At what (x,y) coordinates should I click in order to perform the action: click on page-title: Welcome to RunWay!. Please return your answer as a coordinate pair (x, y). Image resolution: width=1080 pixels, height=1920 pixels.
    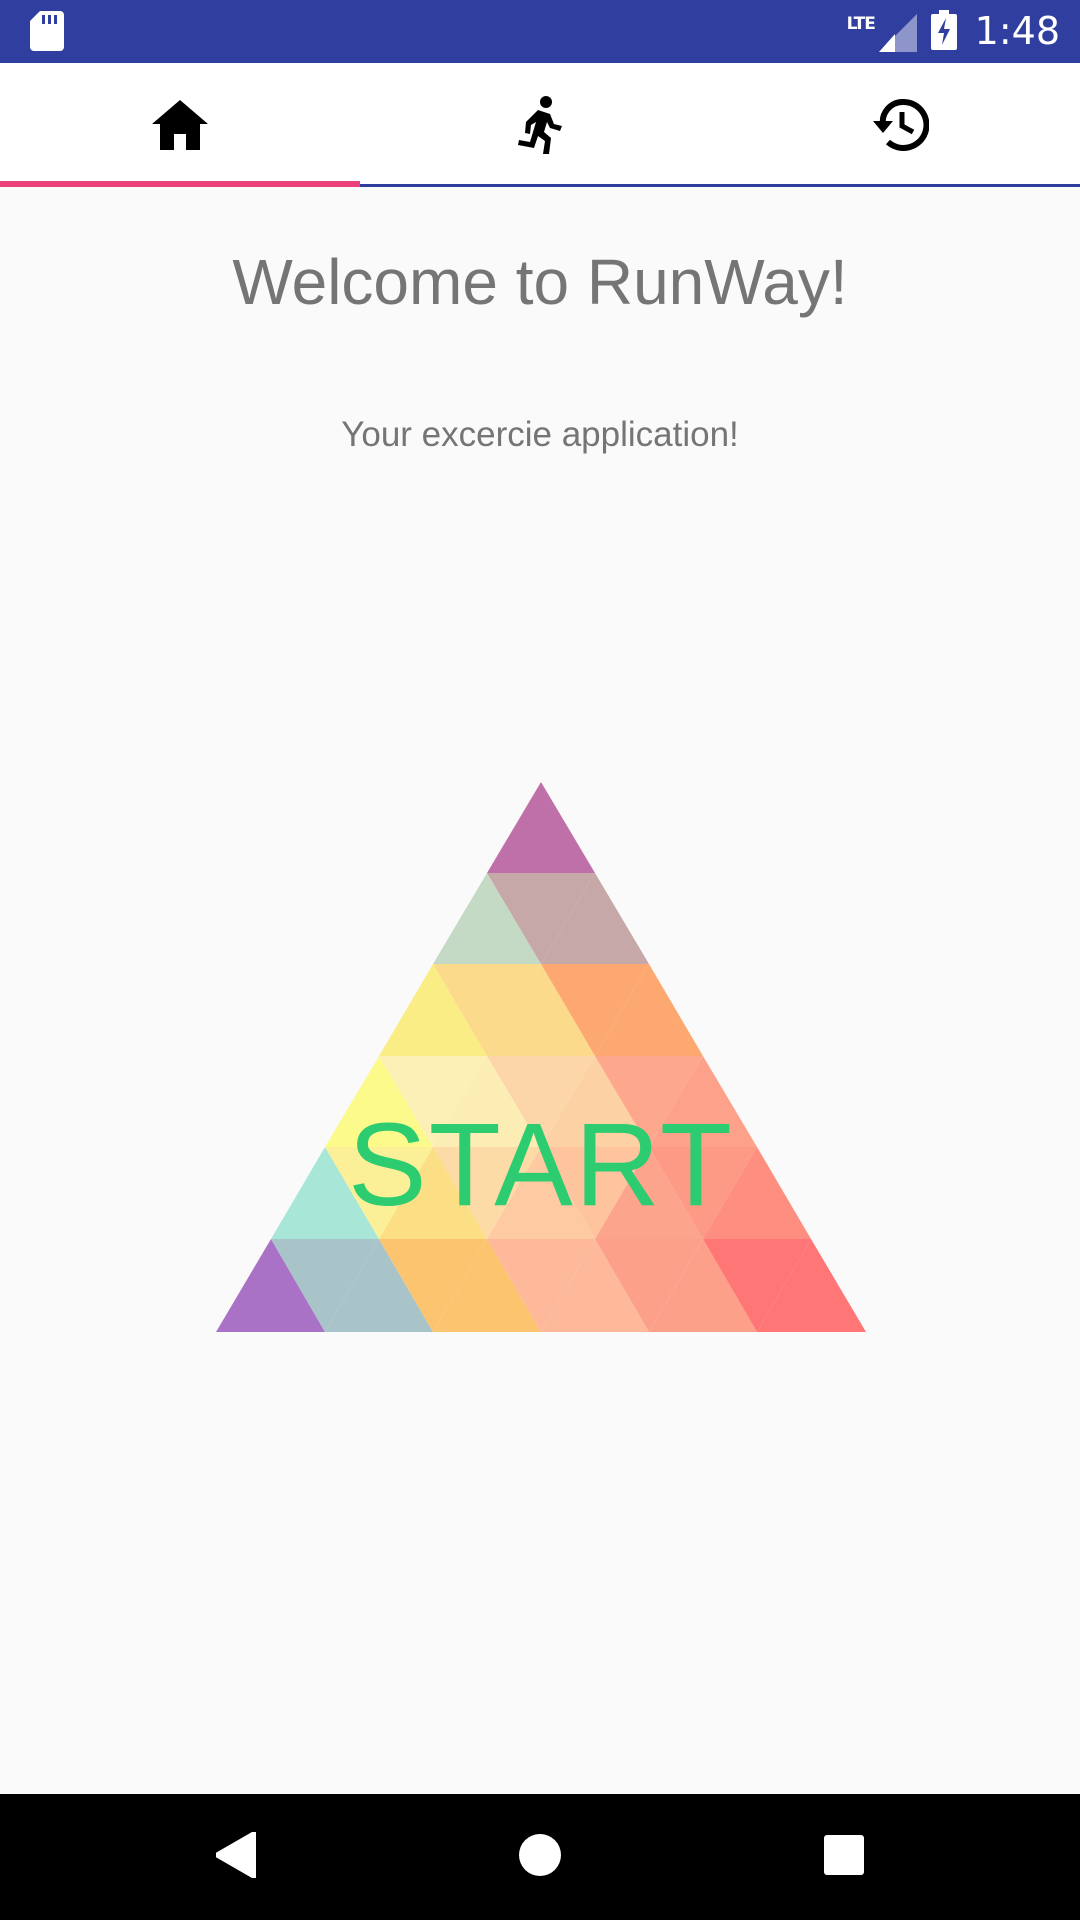
    Looking at the image, I should click on (540, 282).